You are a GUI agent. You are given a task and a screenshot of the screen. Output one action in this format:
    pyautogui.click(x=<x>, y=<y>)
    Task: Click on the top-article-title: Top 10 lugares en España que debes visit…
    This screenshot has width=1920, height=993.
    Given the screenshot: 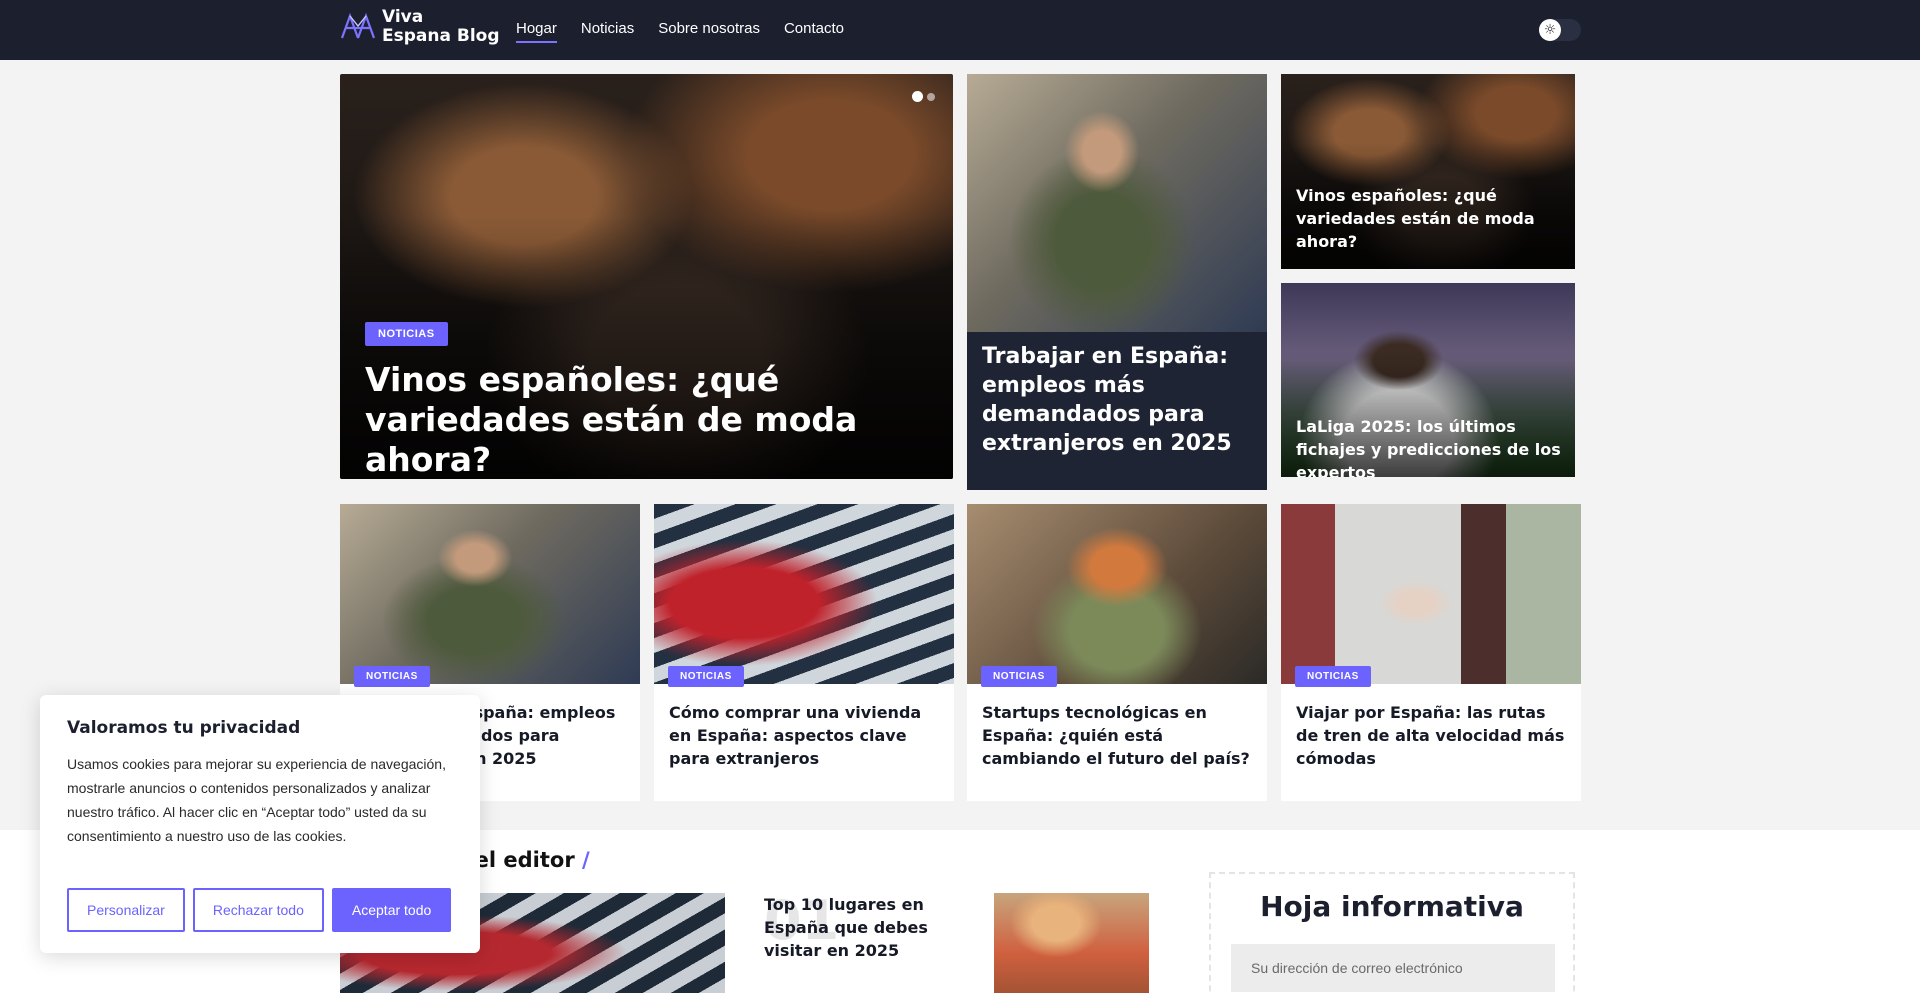 What is the action you would take?
    pyautogui.click(x=874, y=927)
    